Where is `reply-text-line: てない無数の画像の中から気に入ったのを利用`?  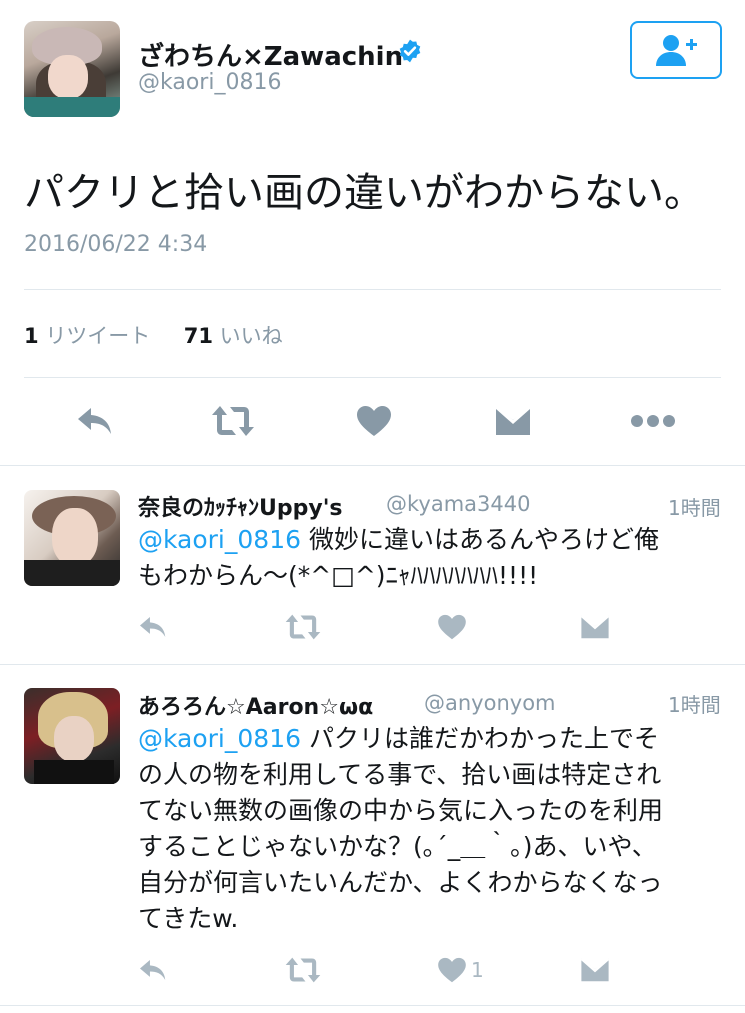
reply-text-line: てない無数の画像の中から気に入ったのを利用 is located at coordinates (401, 810).